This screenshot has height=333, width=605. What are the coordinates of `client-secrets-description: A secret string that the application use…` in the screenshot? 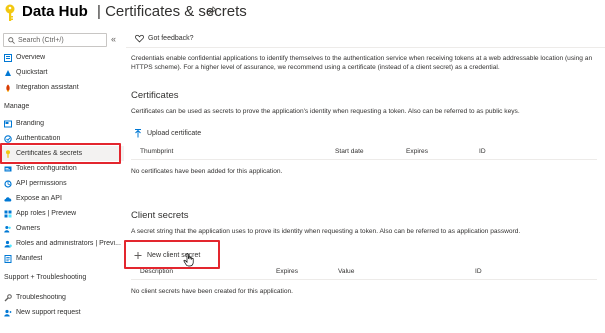 It's located at (326, 231).